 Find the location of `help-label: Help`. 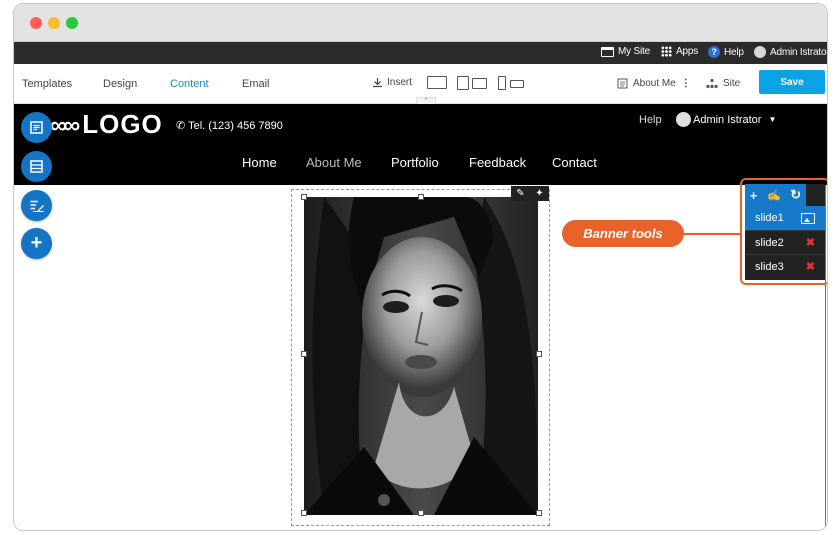

help-label: Help is located at coordinates (734, 52).